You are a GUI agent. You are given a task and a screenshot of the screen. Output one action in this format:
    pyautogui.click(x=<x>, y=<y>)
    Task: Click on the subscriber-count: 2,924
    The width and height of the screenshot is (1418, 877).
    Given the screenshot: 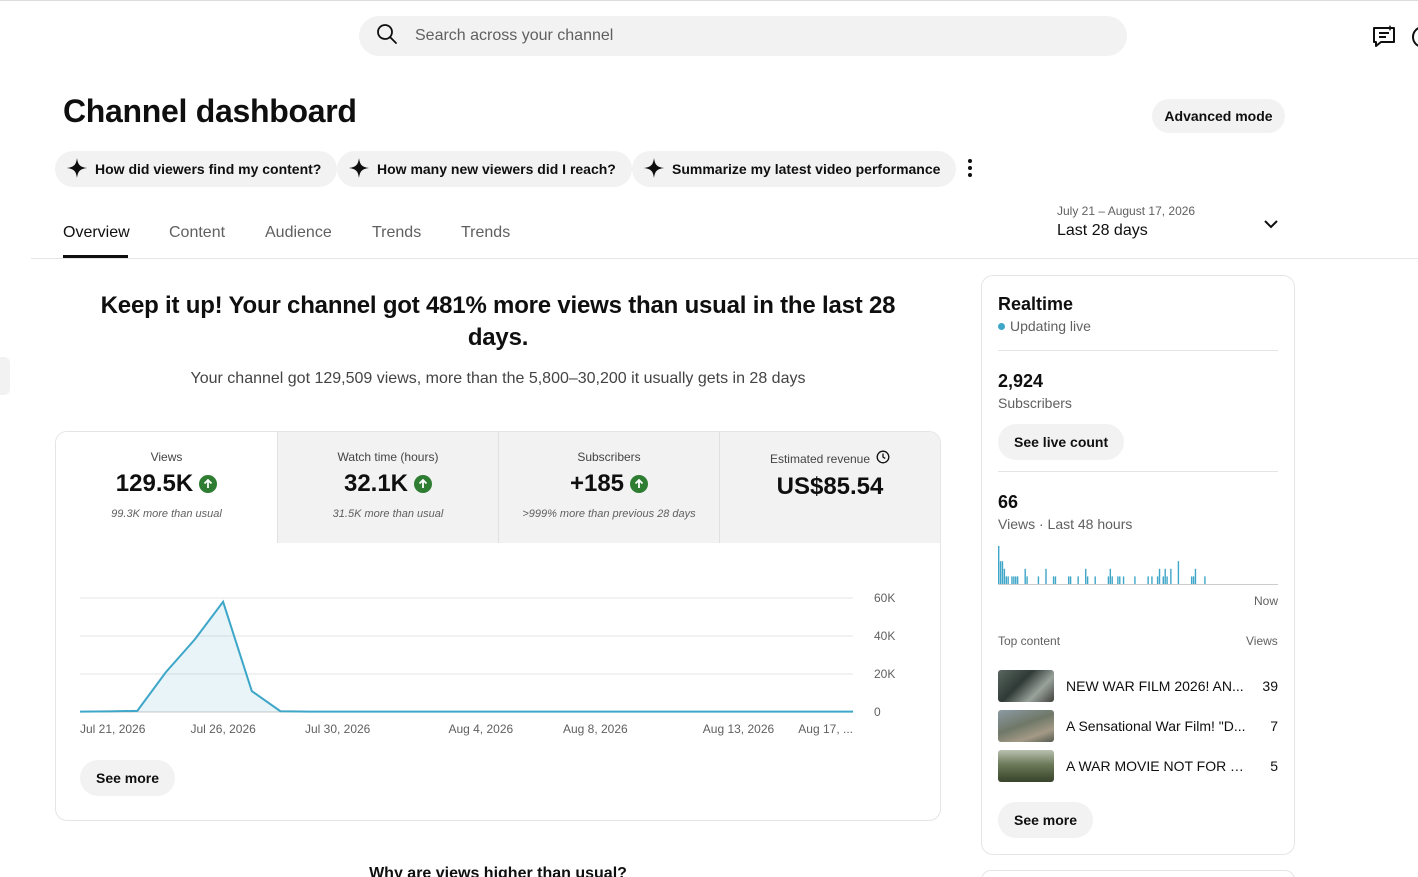 What is the action you would take?
    pyautogui.click(x=1021, y=381)
    